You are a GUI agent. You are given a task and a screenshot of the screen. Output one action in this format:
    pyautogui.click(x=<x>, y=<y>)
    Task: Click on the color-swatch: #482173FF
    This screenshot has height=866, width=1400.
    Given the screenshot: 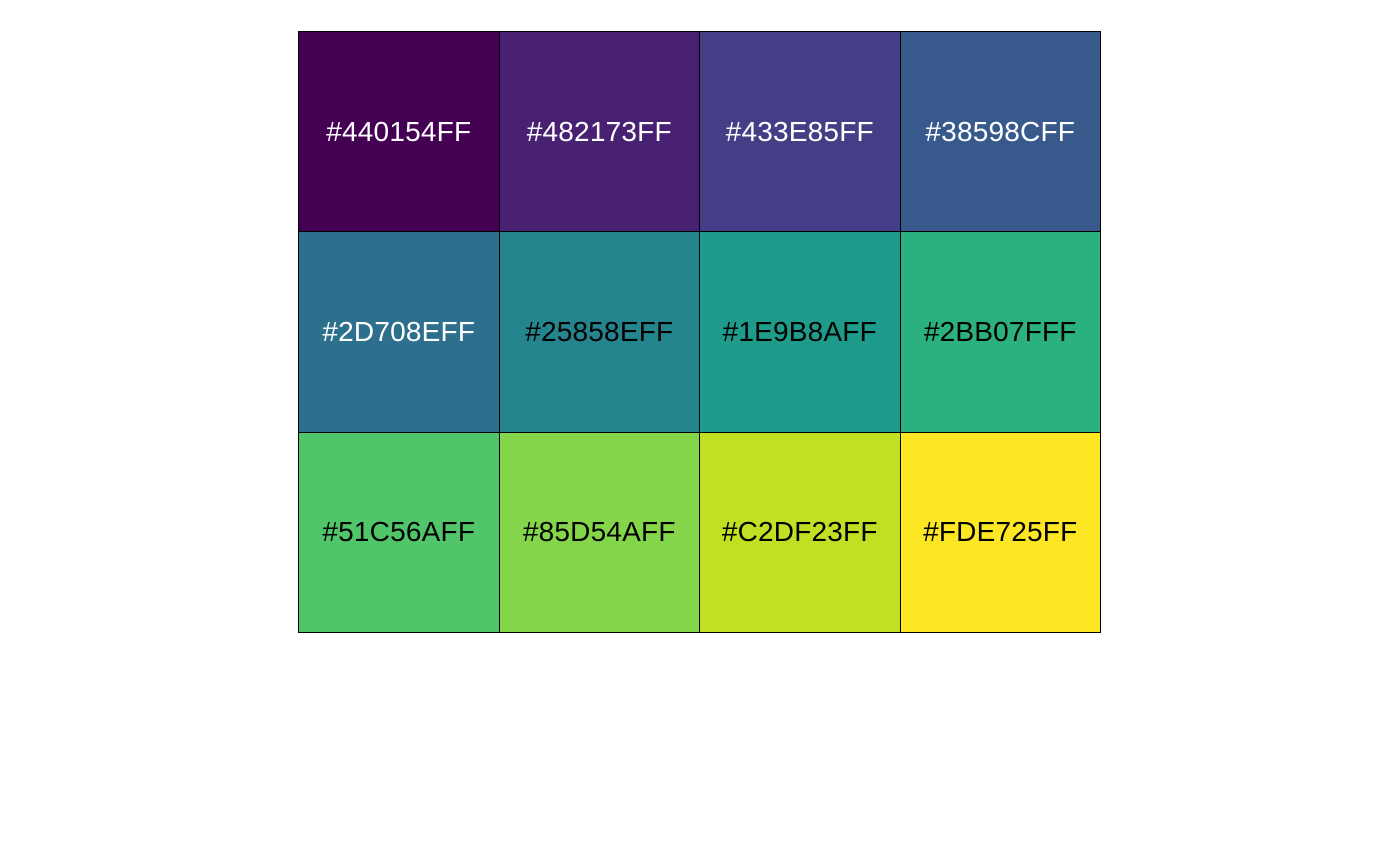 What is the action you would take?
    pyautogui.click(x=599, y=132)
    